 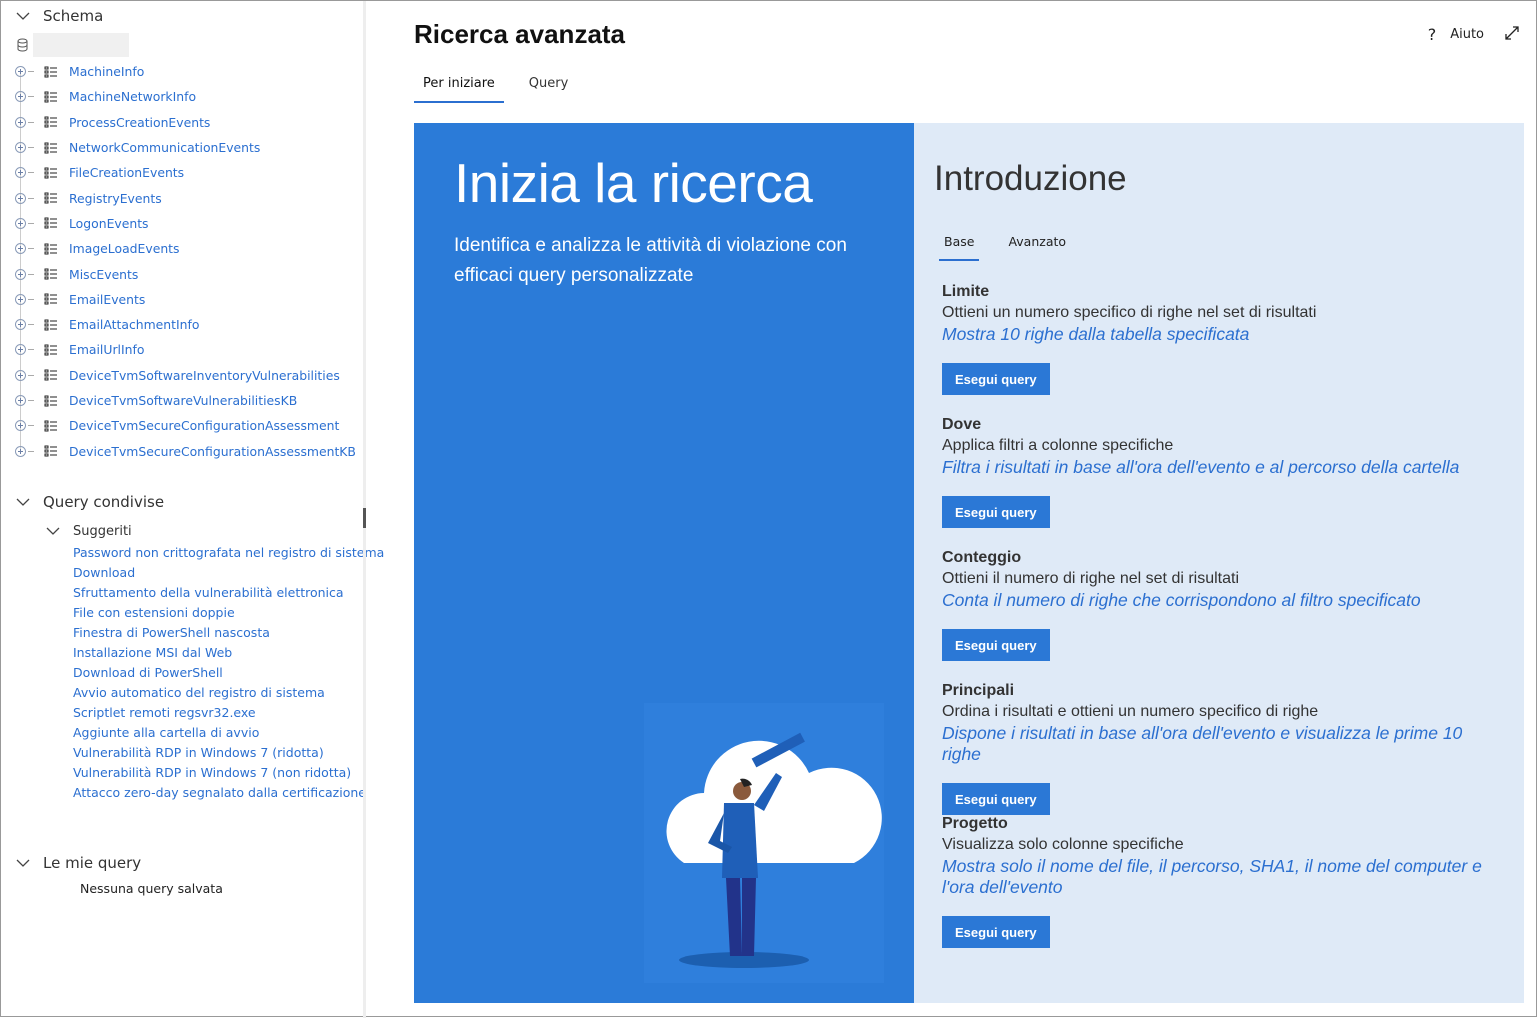 What do you see at coordinates (185, 197) in the screenshot?
I see `schema-table-item: RegistryEvents` at bounding box center [185, 197].